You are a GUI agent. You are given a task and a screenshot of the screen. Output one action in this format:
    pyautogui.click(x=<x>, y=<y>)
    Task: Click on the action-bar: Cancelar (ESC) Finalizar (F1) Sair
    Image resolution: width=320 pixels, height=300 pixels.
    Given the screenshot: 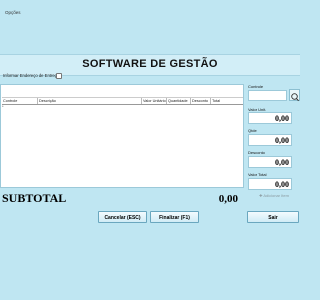 What is the action you would take?
    pyautogui.click(x=150, y=218)
    